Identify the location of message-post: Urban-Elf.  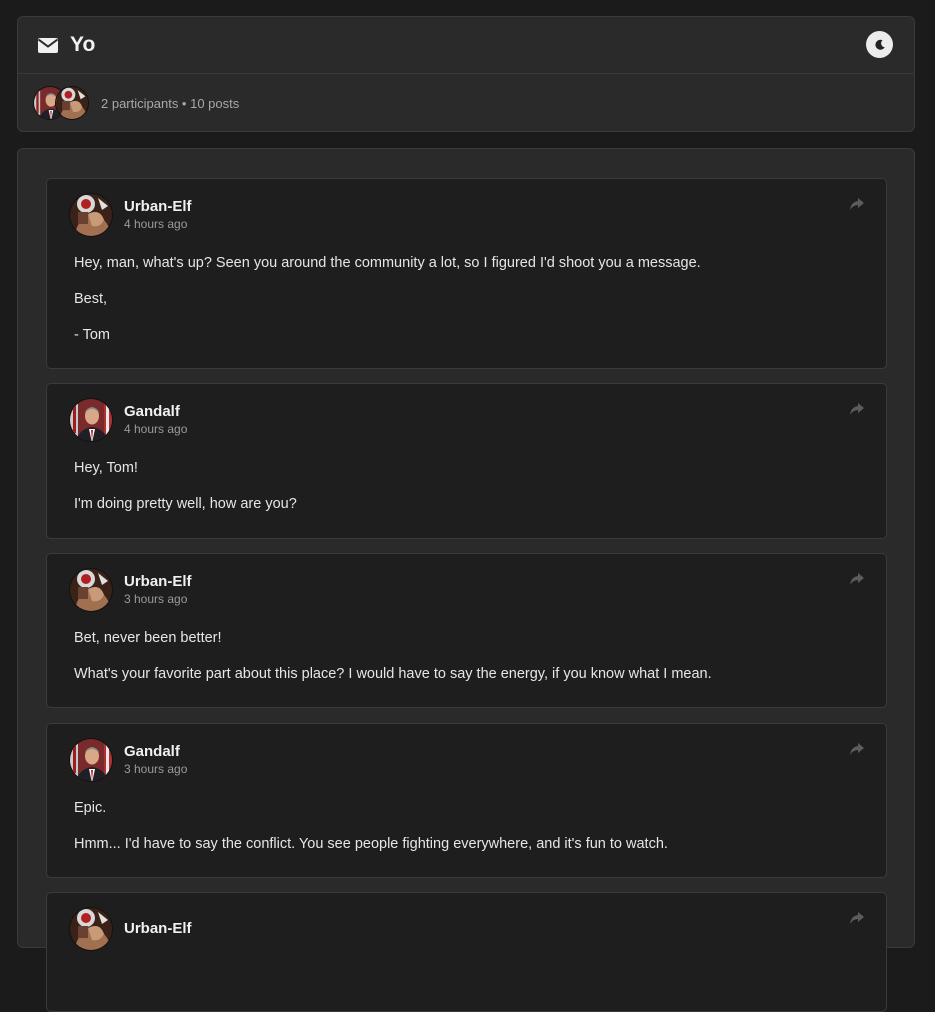
(466, 952).